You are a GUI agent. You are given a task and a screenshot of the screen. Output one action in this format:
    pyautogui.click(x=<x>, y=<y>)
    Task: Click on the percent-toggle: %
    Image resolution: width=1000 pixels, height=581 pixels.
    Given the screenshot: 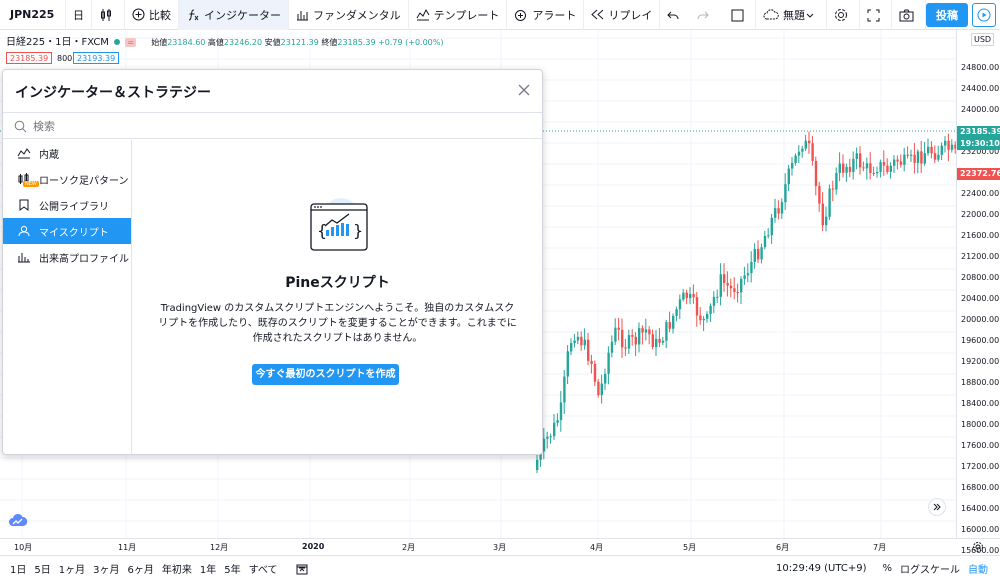 What is the action you would take?
    pyautogui.click(x=887, y=568)
    